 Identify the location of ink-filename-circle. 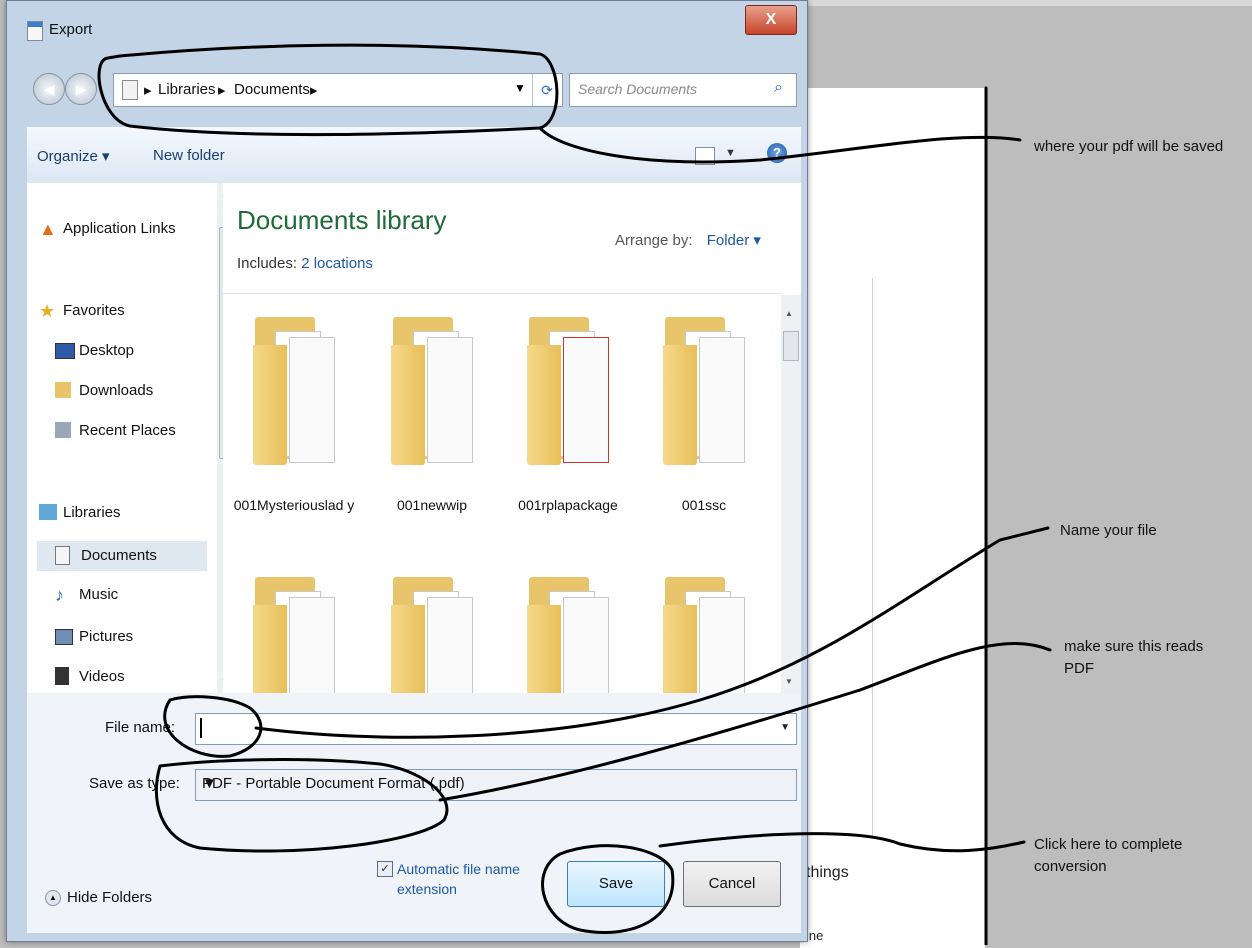
(213, 726).